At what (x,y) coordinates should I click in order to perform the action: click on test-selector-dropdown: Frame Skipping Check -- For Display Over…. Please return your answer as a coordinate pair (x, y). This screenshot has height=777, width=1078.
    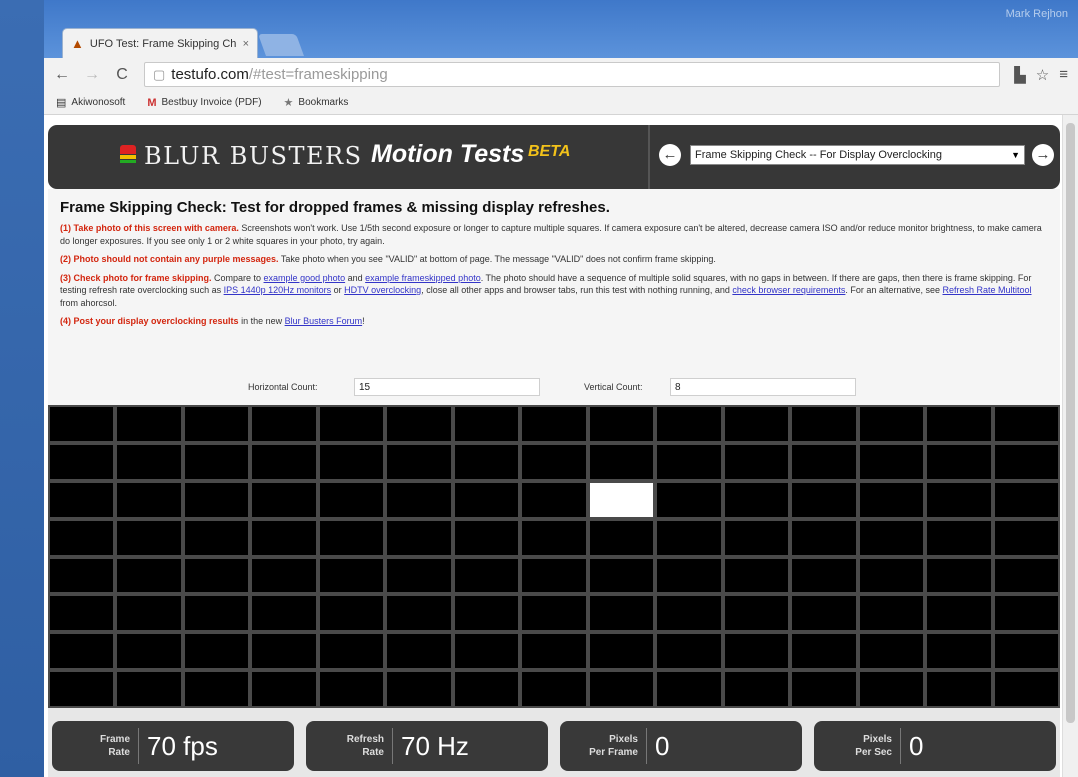
    Looking at the image, I should click on (857, 155).